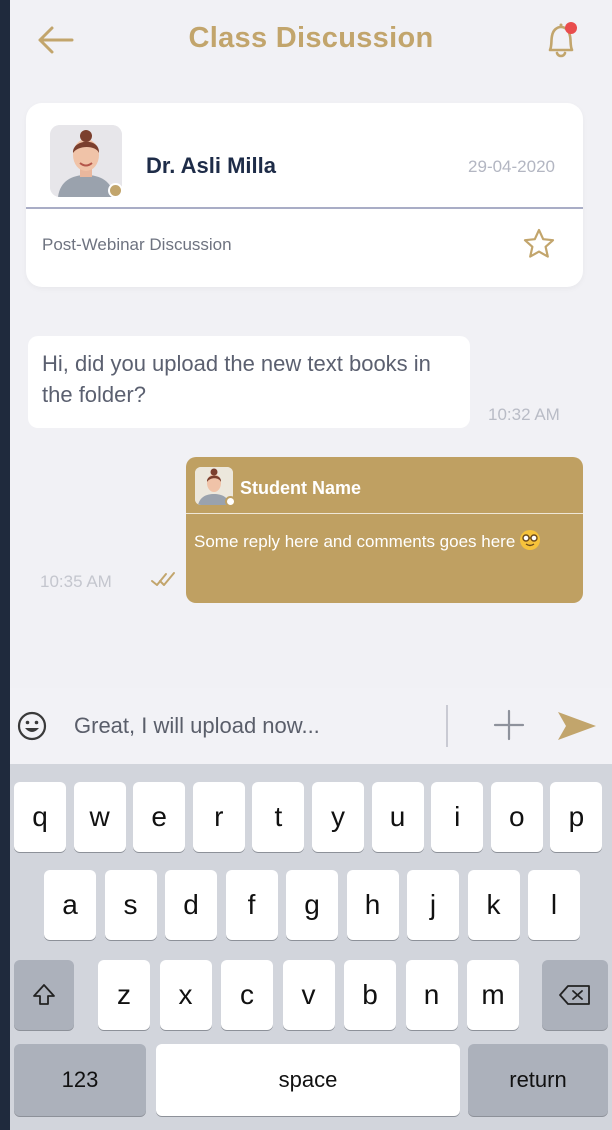 This screenshot has width=612, height=1130. What do you see at coordinates (355, 541) in the screenshot?
I see `reply-message-text: Some reply here and comments goes here` at bounding box center [355, 541].